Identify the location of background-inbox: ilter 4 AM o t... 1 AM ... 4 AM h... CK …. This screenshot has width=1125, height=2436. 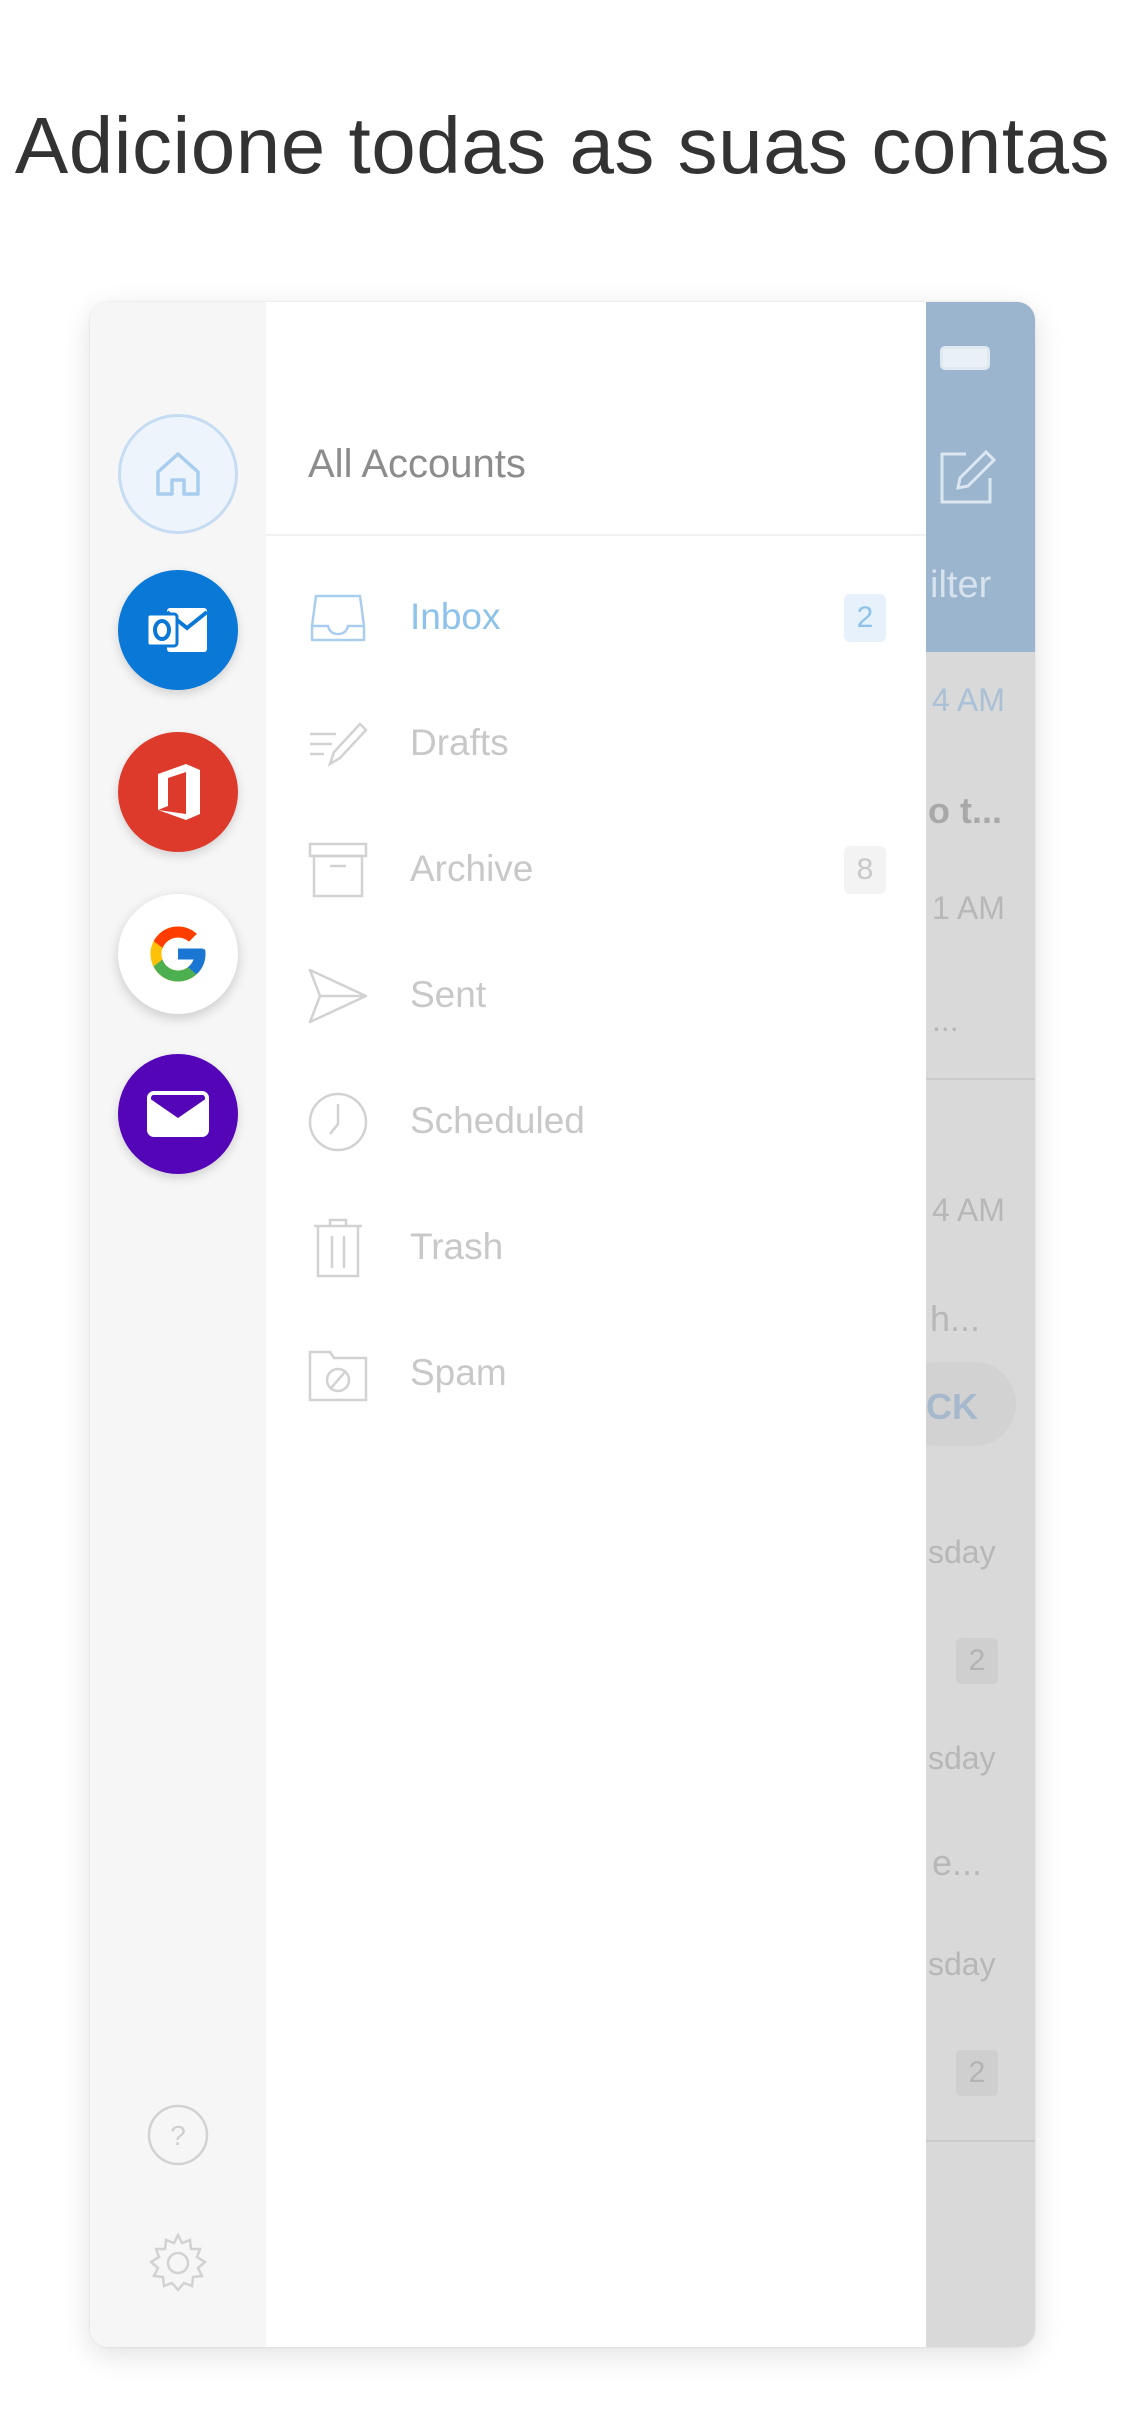
(980, 1324).